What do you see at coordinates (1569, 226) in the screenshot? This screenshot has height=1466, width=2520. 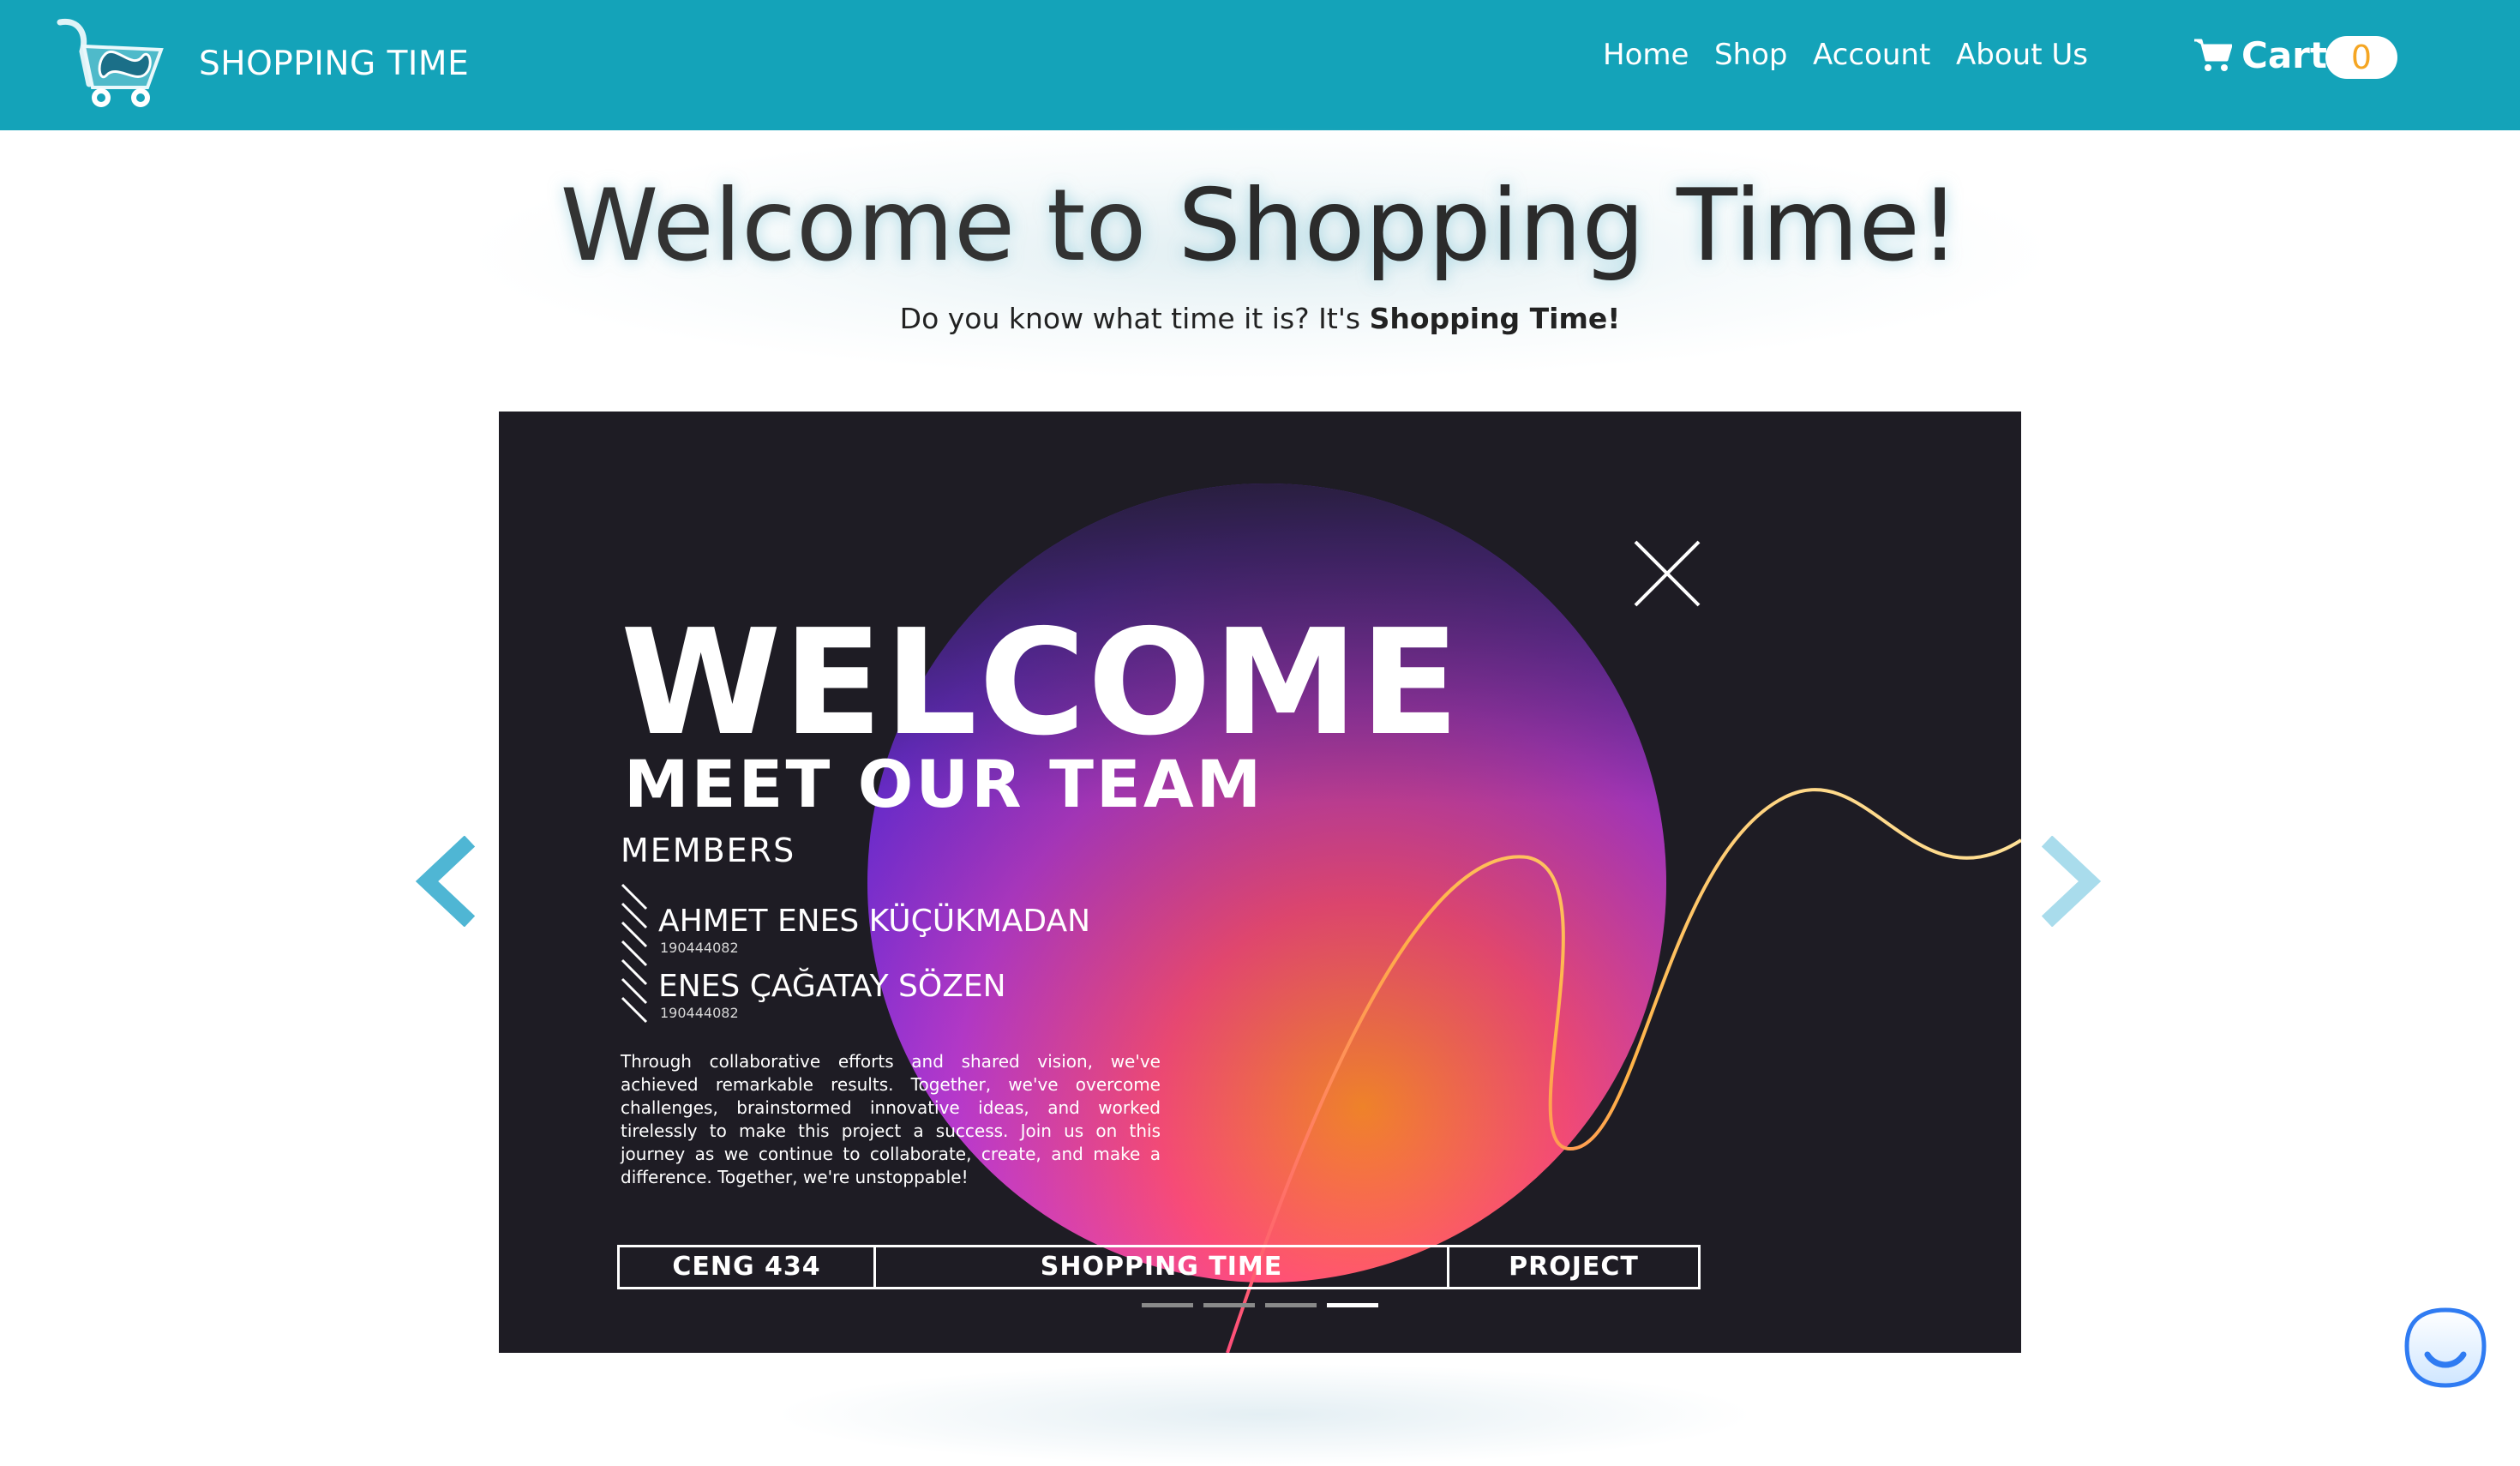 I see `page-title-part2: Shopping Time!` at bounding box center [1569, 226].